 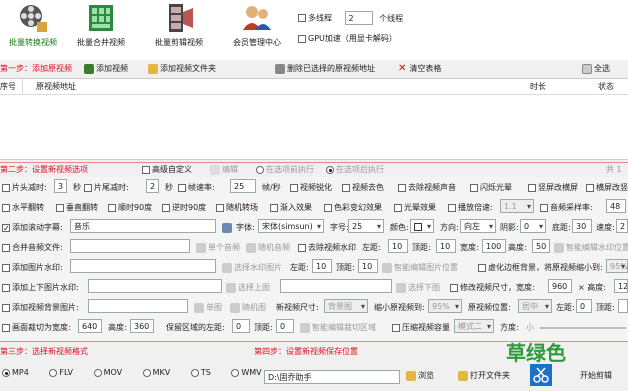 What do you see at coordinates (248, 288) in the screenshot?
I see `choose-top-button: 选择上图` at bounding box center [248, 288].